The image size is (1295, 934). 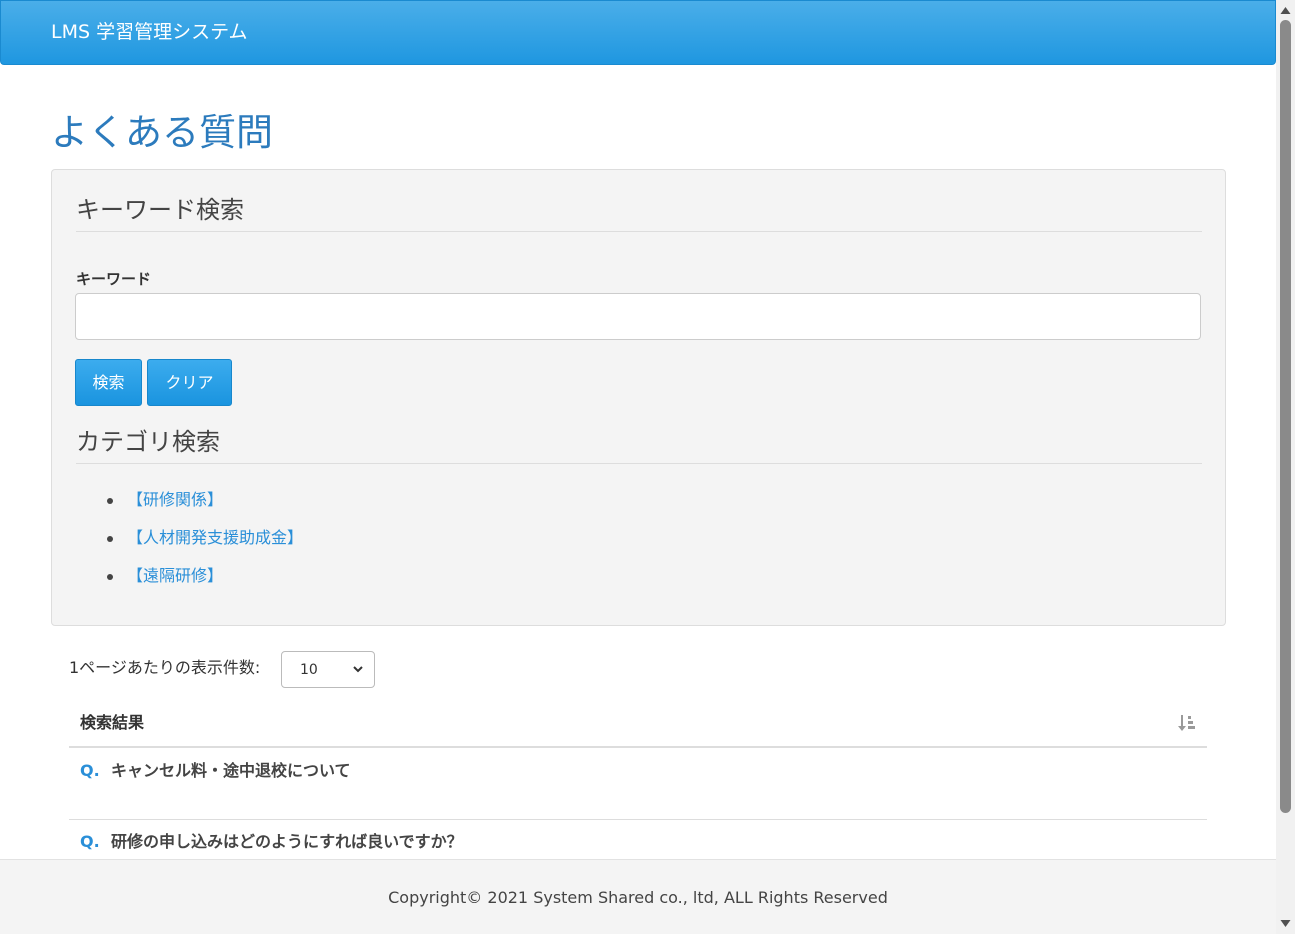 I want to click on per-page-value: 10, so click(x=309, y=670).